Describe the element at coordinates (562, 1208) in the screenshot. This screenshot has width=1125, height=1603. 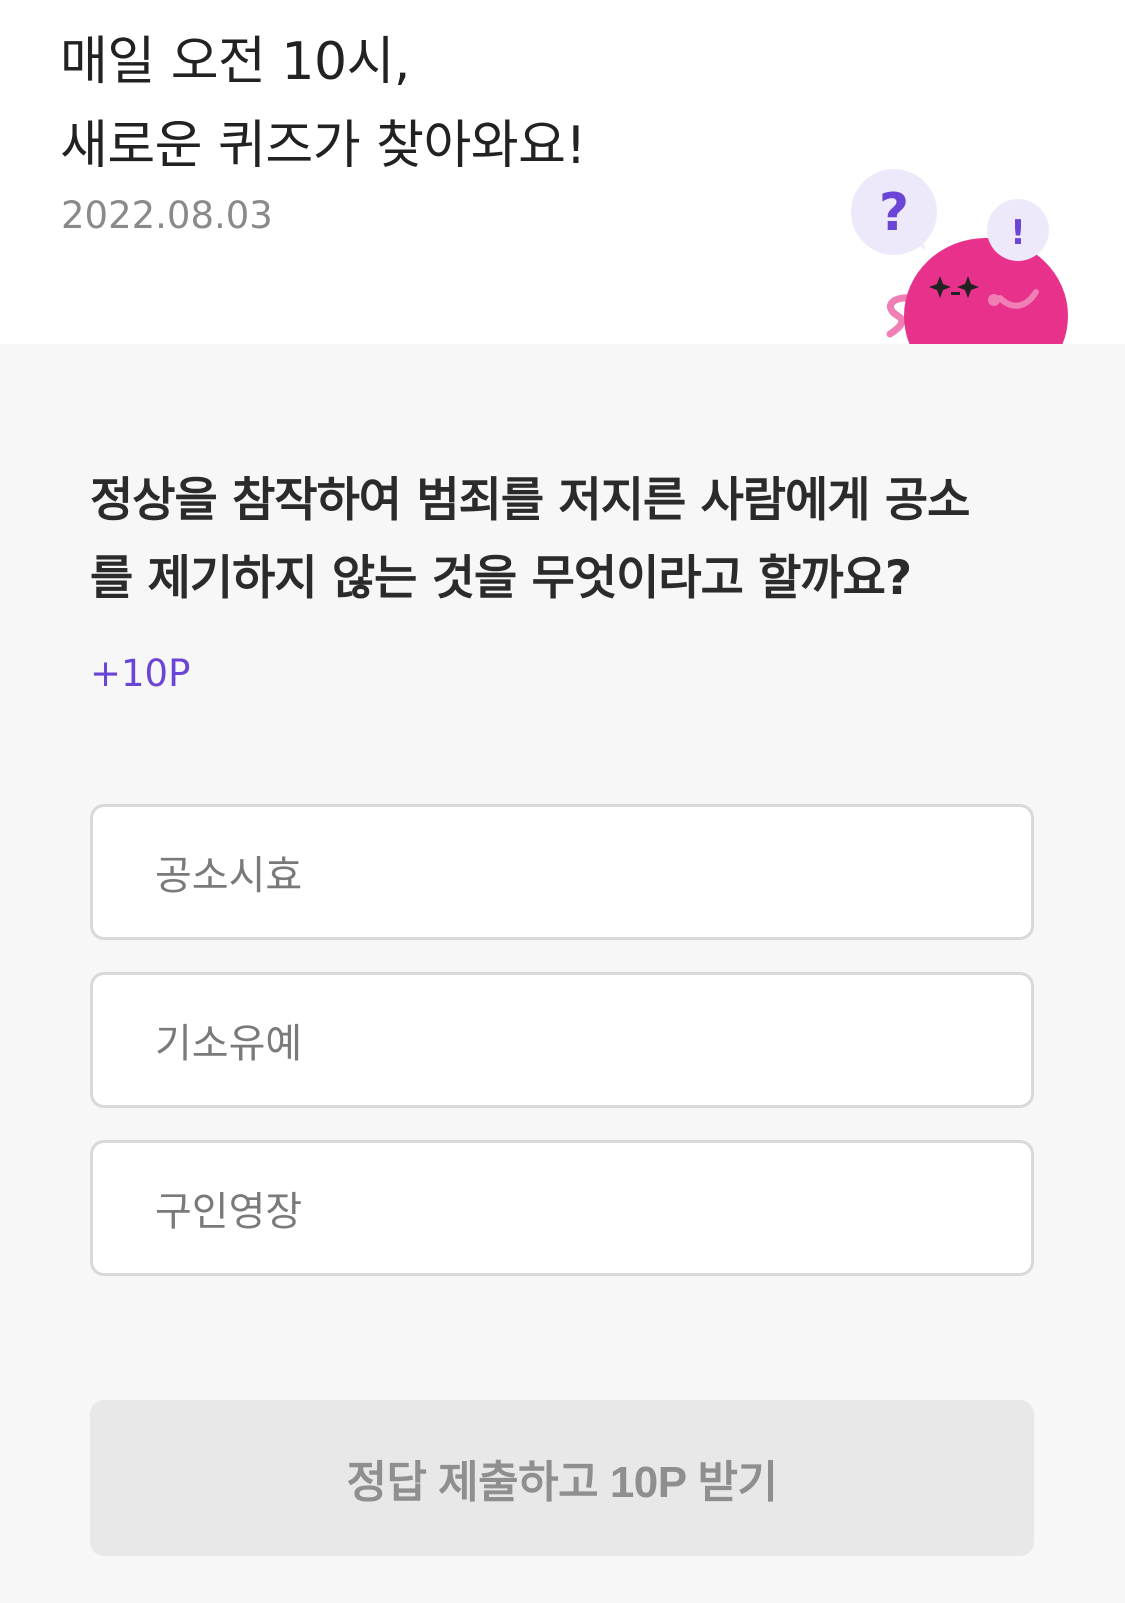
I see `answer-option-3: 구인영장` at that location.